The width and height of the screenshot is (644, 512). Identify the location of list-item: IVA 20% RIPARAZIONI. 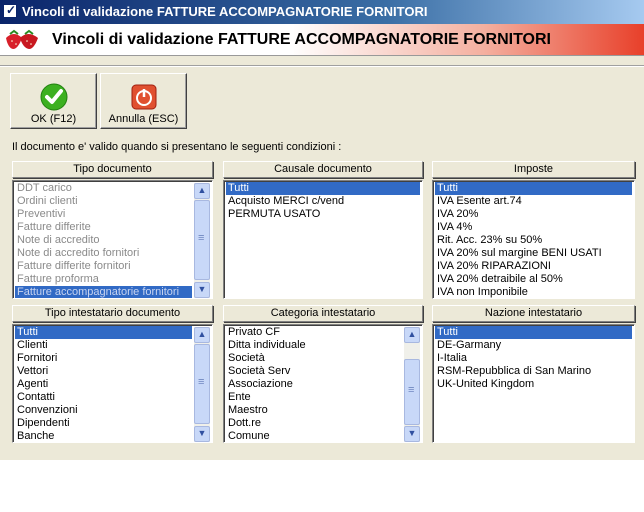
(533, 266).